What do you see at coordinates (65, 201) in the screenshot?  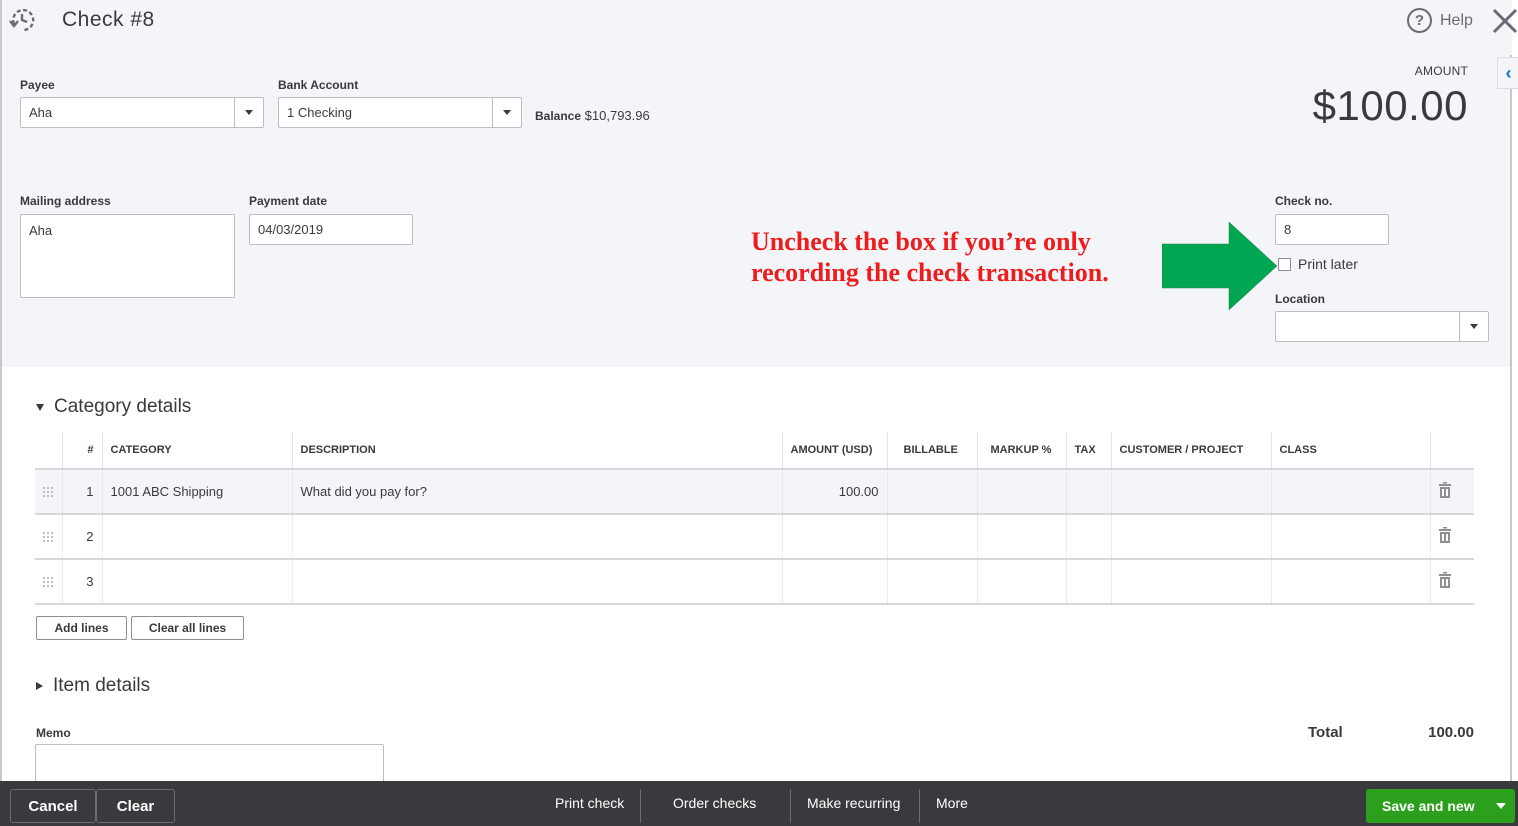 I see `mailing-address-label: Mailing address` at bounding box center [65, 201].